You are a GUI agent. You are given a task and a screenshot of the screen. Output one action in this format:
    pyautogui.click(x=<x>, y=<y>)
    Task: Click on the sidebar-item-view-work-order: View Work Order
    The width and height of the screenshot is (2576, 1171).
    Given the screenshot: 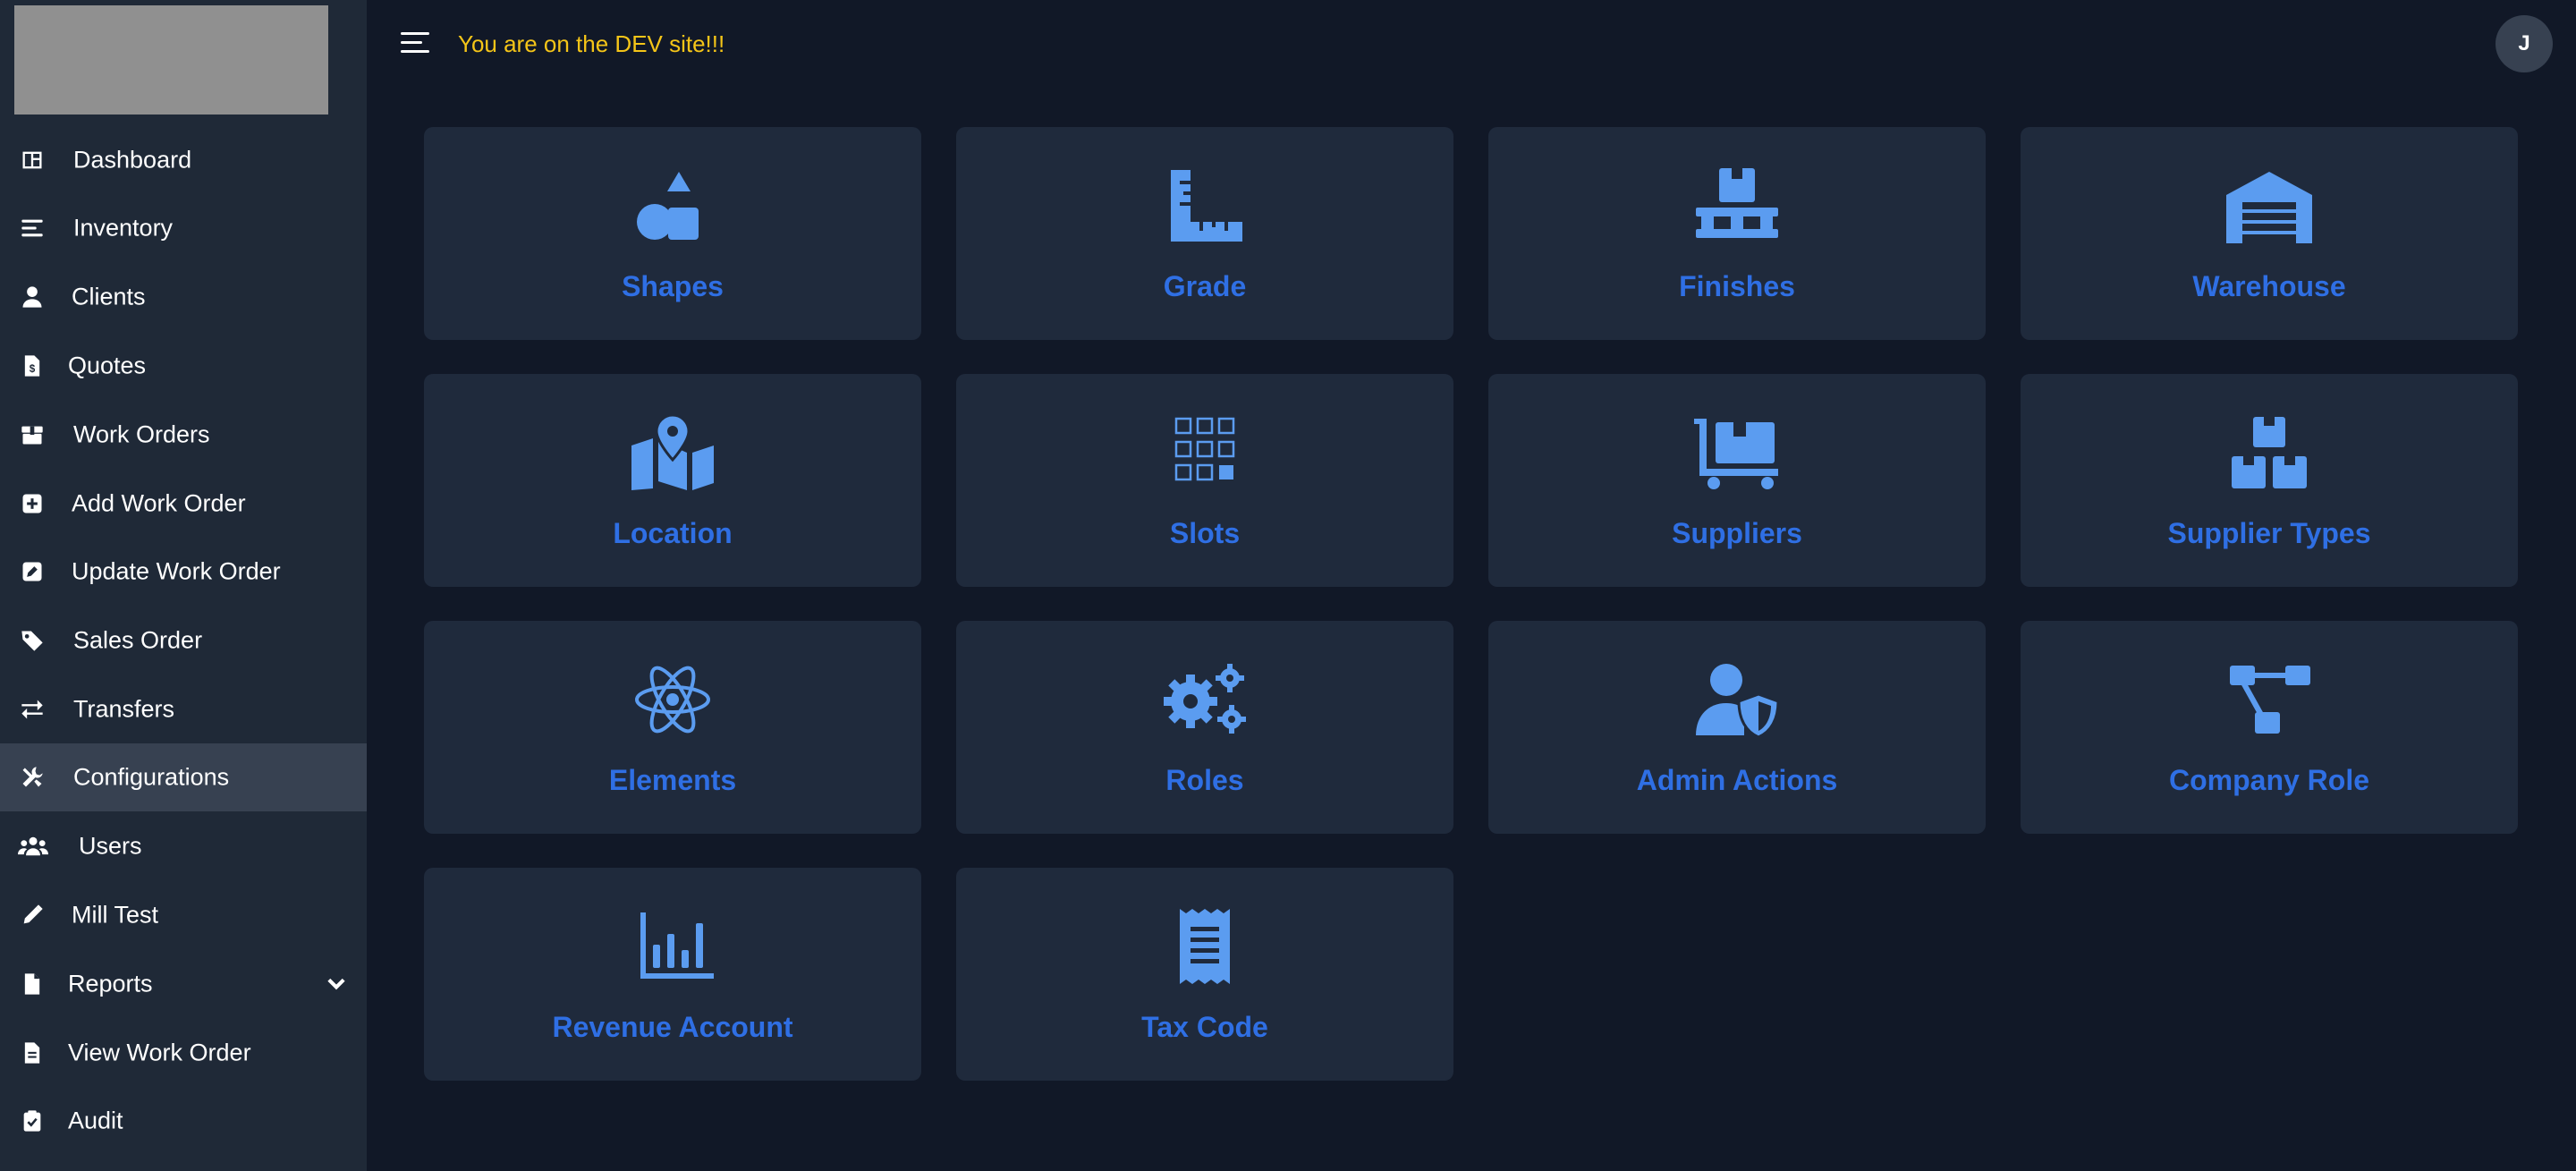 What is the action you would take?
    pyautogui.click(x=183, y=1053)
    